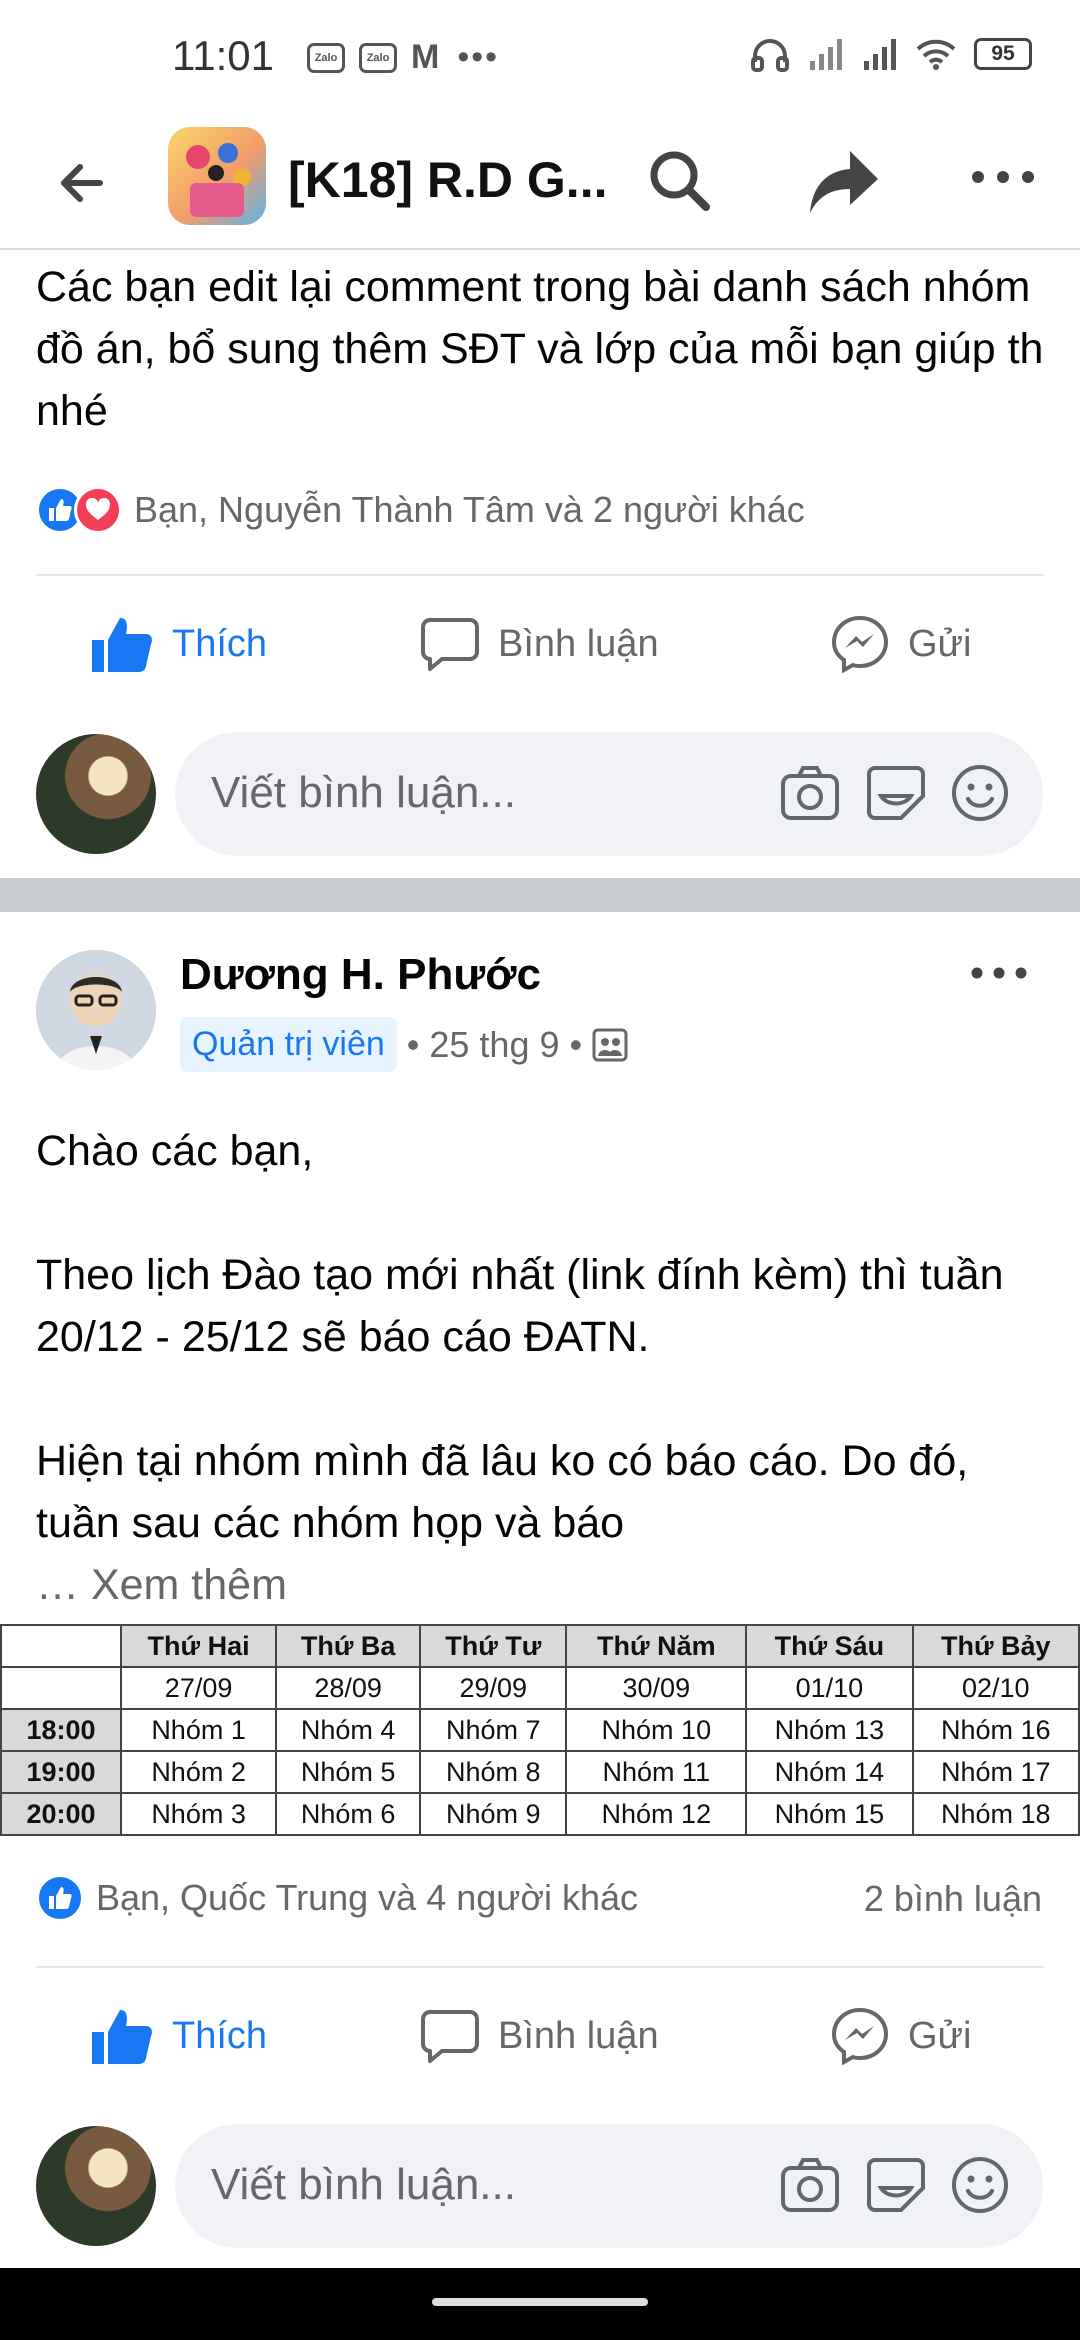 This screenshot has width=1080, height=2340. What do you see at coordinates (656, 1688) in the screenshot?
I see `date-cell: 30/09` at bounding box center [656, 1688].